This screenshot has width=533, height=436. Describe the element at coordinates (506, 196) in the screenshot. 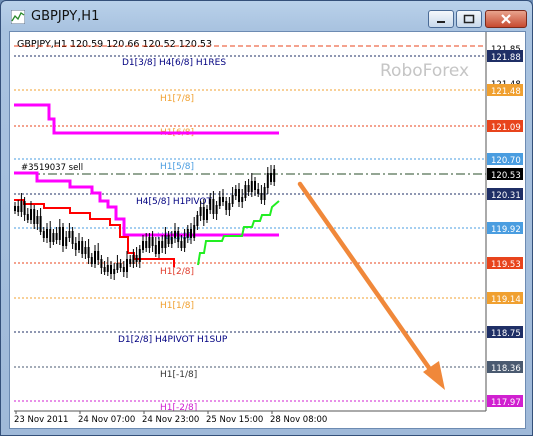

I see `price-tag-label: 120.31` at that location.